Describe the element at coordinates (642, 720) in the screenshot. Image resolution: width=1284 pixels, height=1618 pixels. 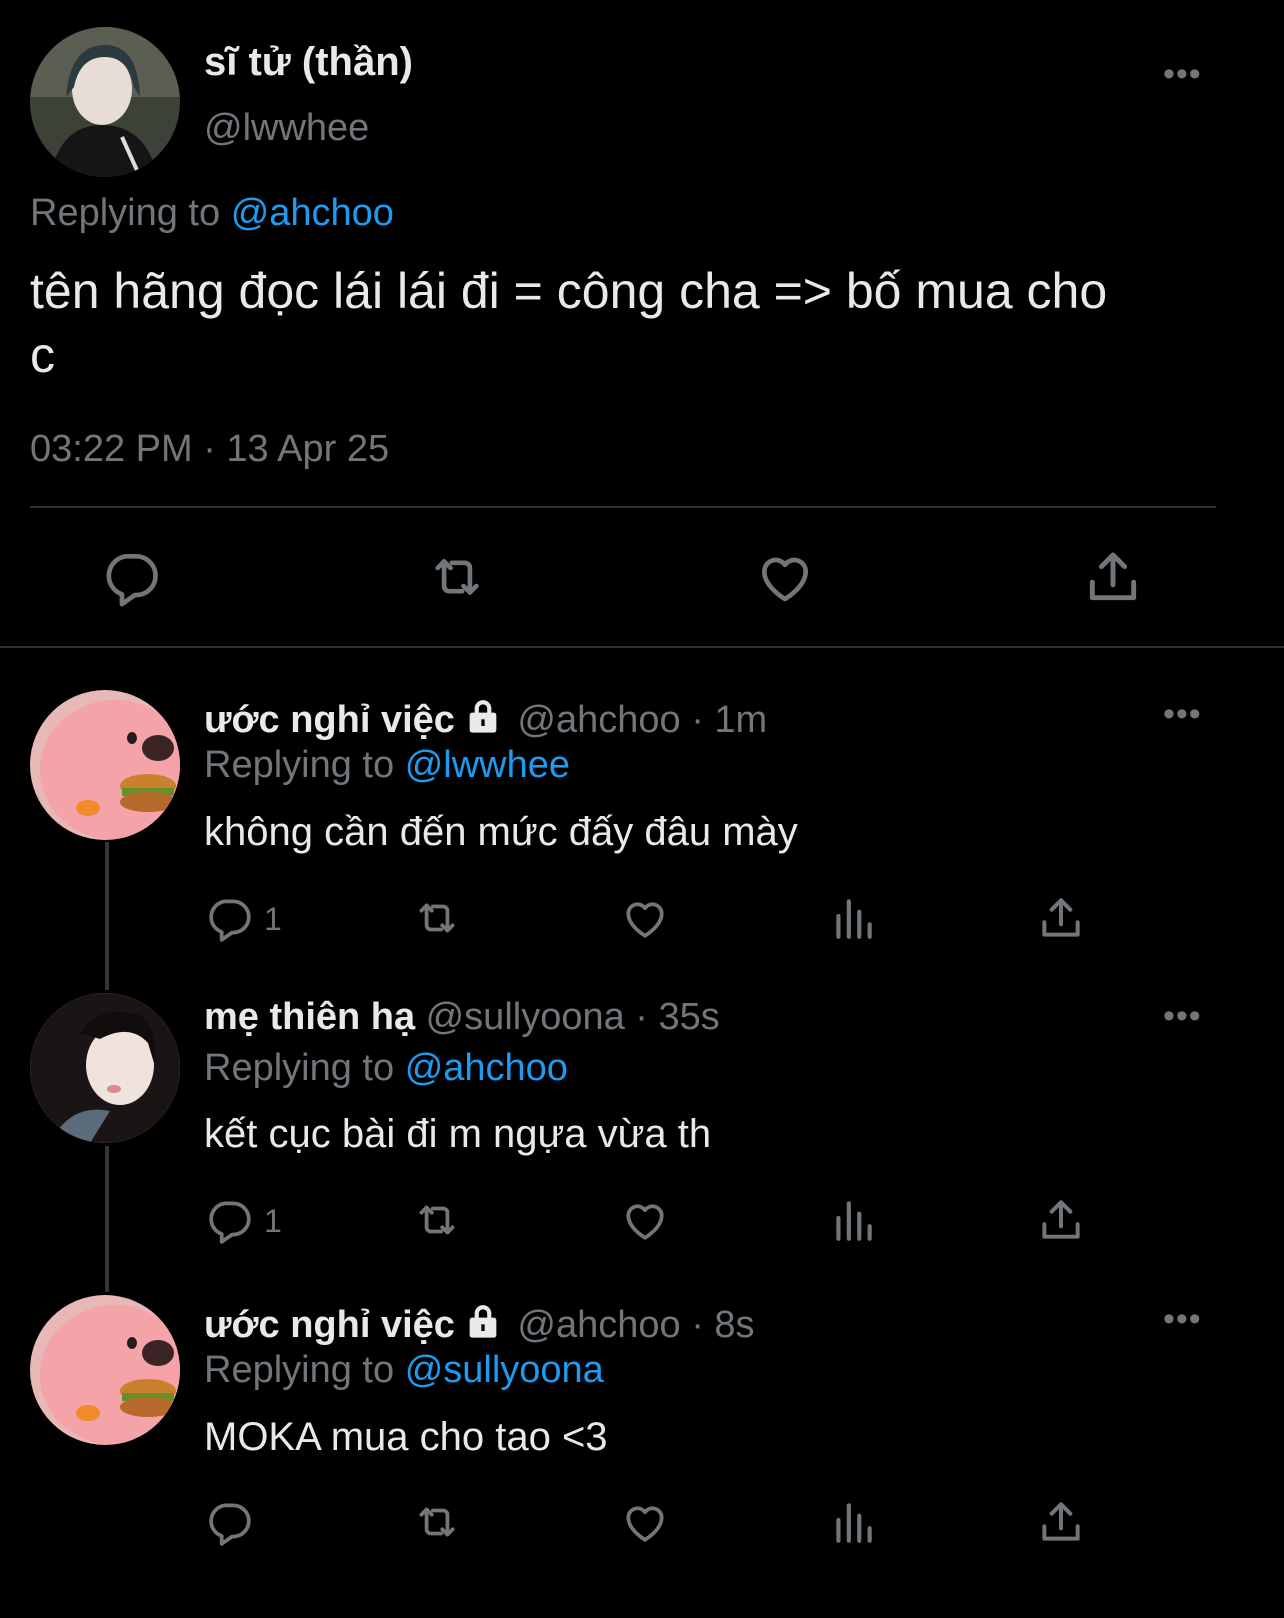
I see `reply-handle-time: @ahchoo · 1m` at that location.